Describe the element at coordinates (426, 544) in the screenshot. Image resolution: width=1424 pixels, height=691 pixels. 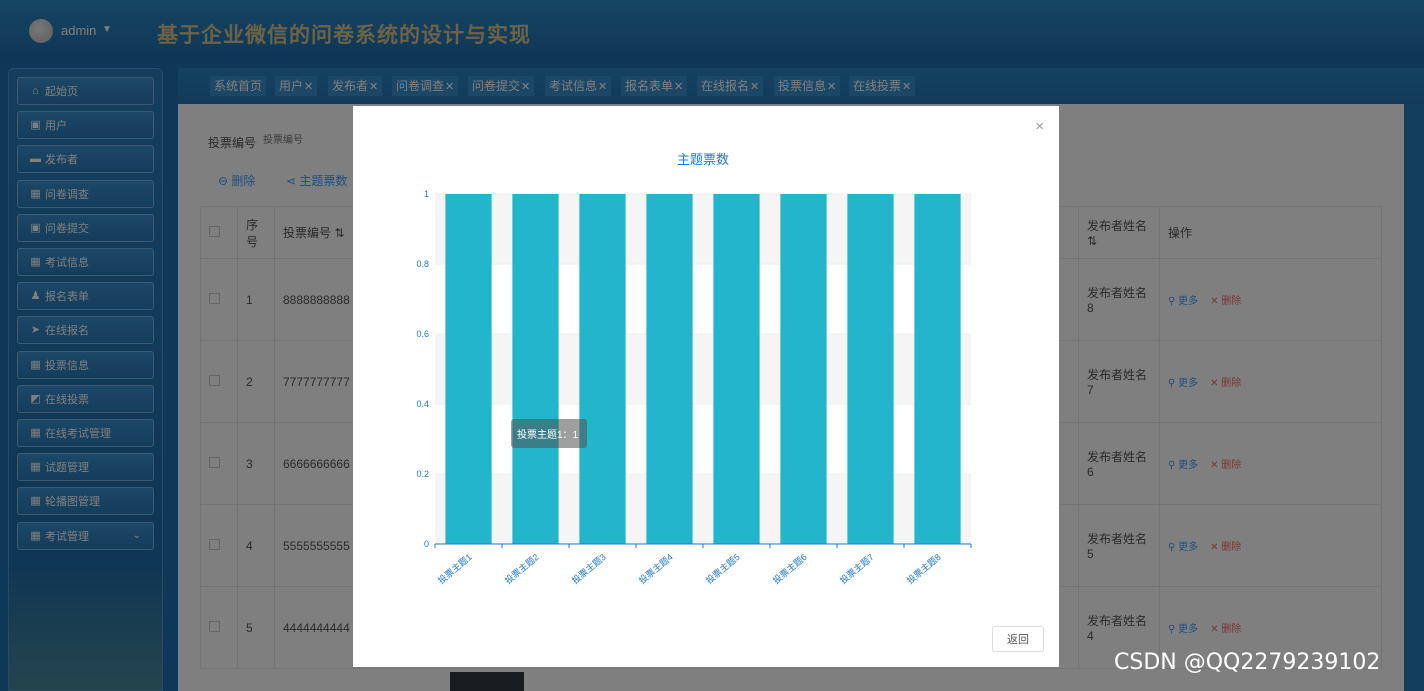
I see `y-tick-label: 0` at that location.